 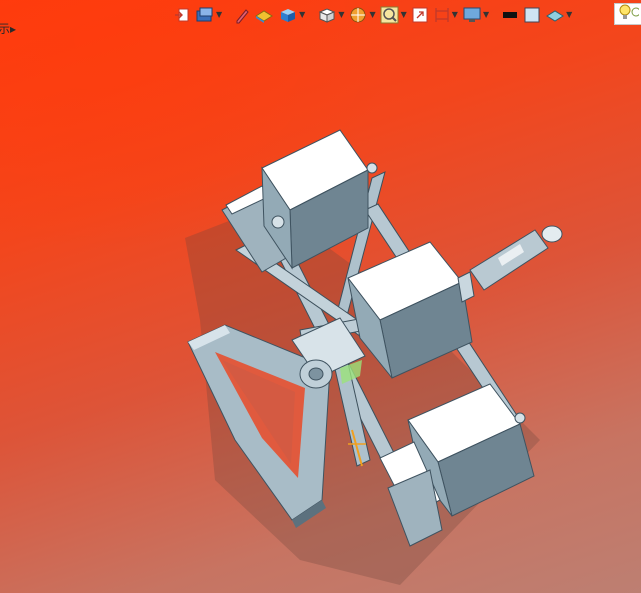 I want to click on appearance-icon, so click(x=555, y=15).